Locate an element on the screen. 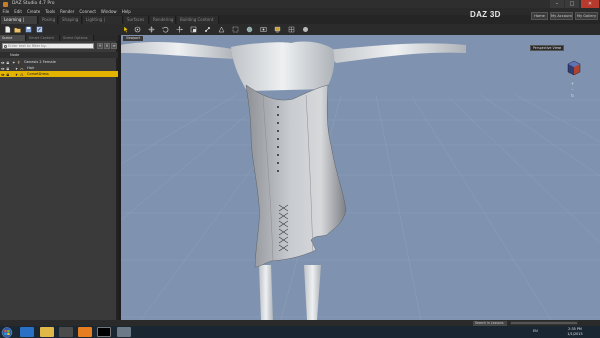 This screenshot has height=338, width=600. scene-panel-tabs: Scene Smart Content Scene Options is located at coordinates (59, 38).